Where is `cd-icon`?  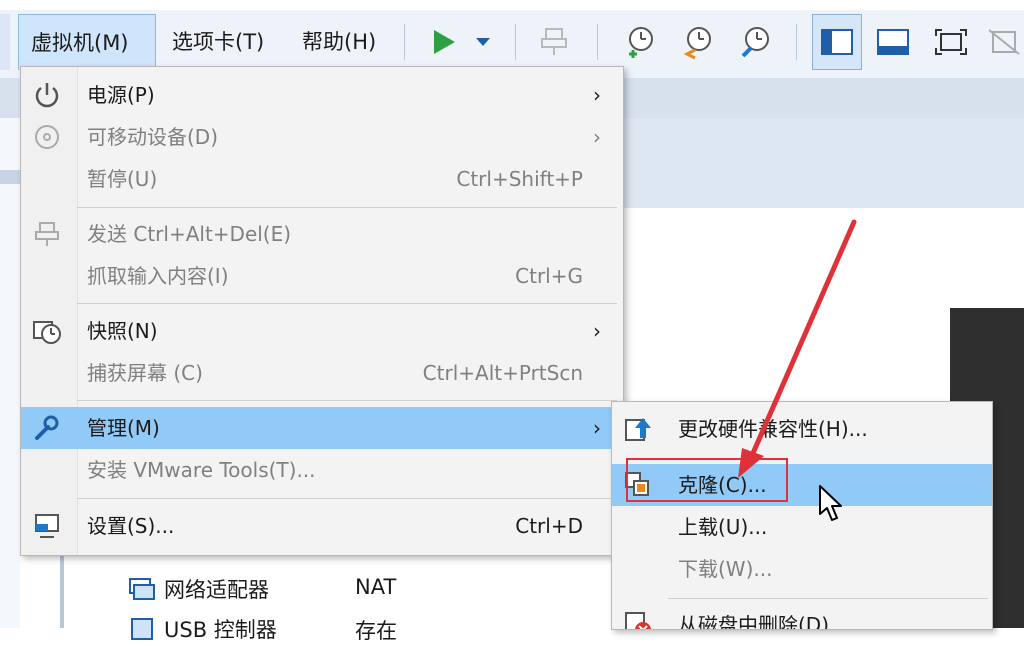
cd-icon is located at coordinates (47, 137).